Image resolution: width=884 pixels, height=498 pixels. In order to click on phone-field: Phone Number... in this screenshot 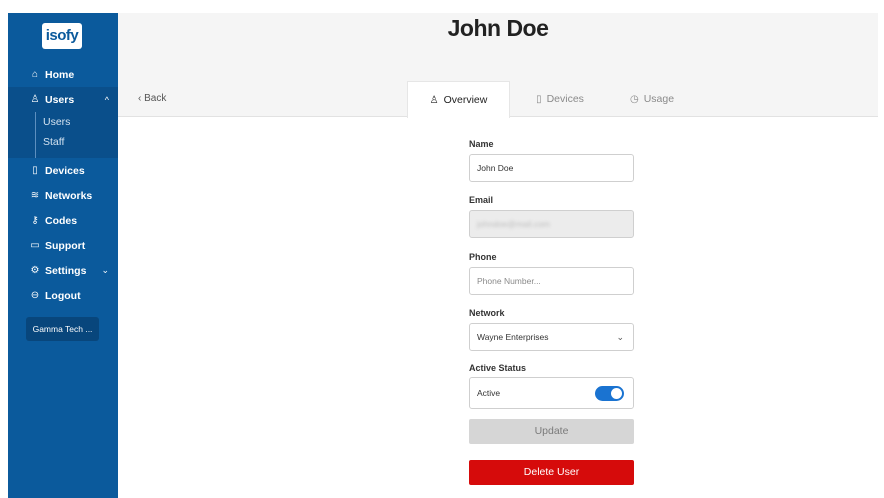, I will do `click(551, 281)`.